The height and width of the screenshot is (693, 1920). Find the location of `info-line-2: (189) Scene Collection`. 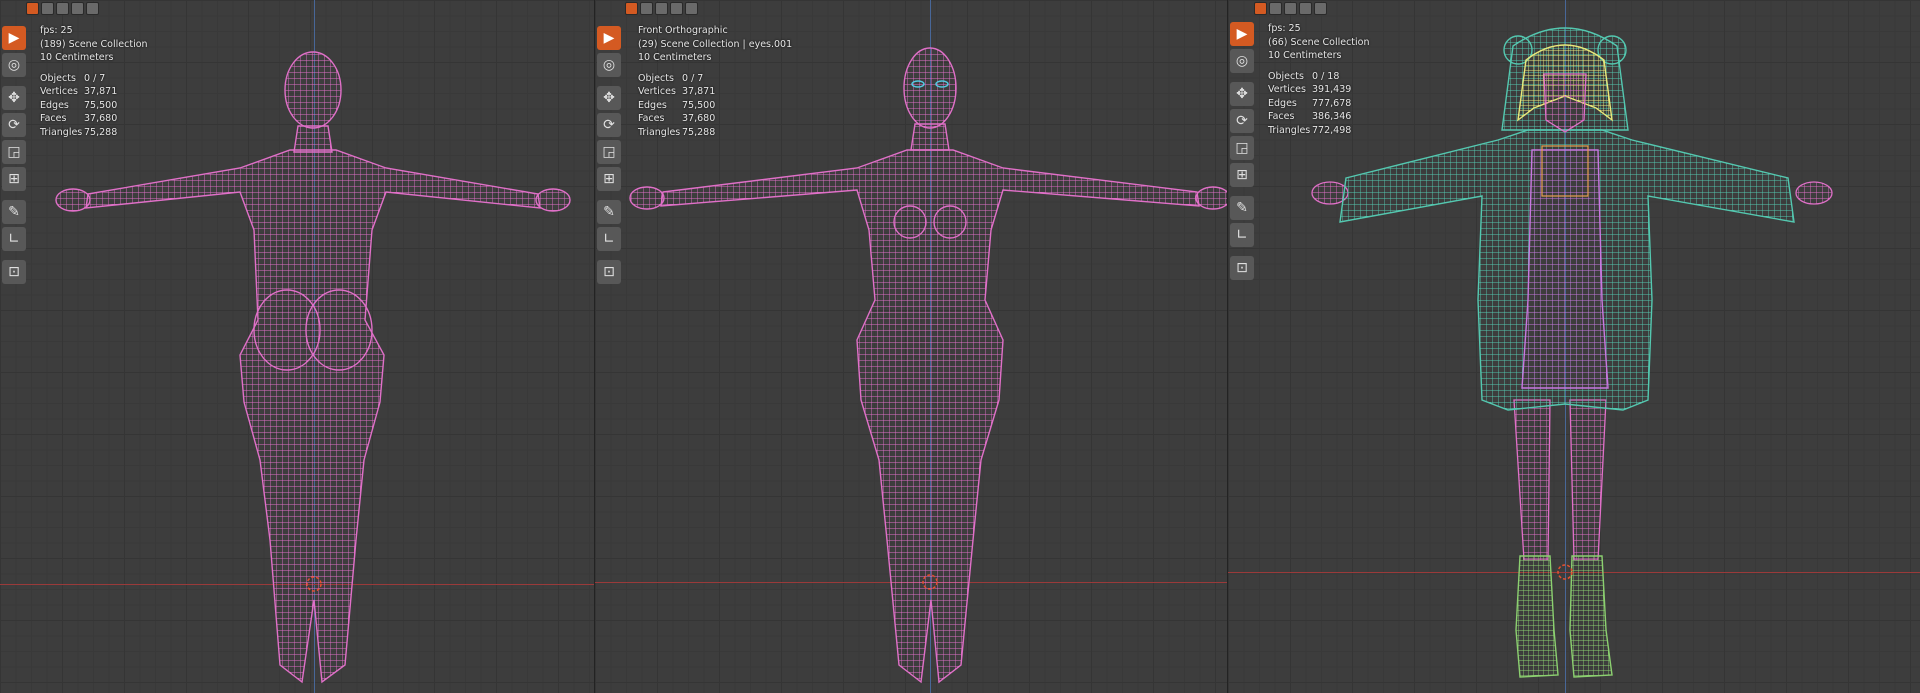

info-line-2: (189) Scene Collection is located at coordinates (94, 44).